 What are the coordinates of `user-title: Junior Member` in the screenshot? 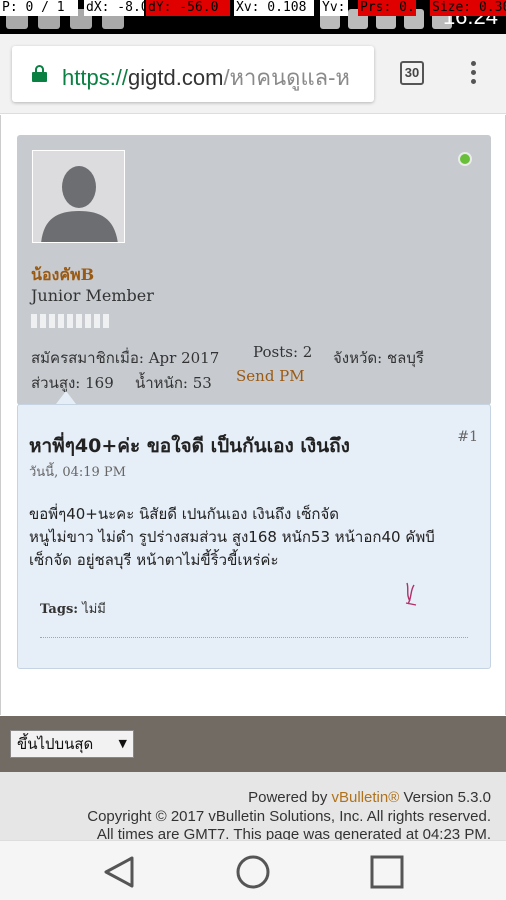 It's located at (92, 295).